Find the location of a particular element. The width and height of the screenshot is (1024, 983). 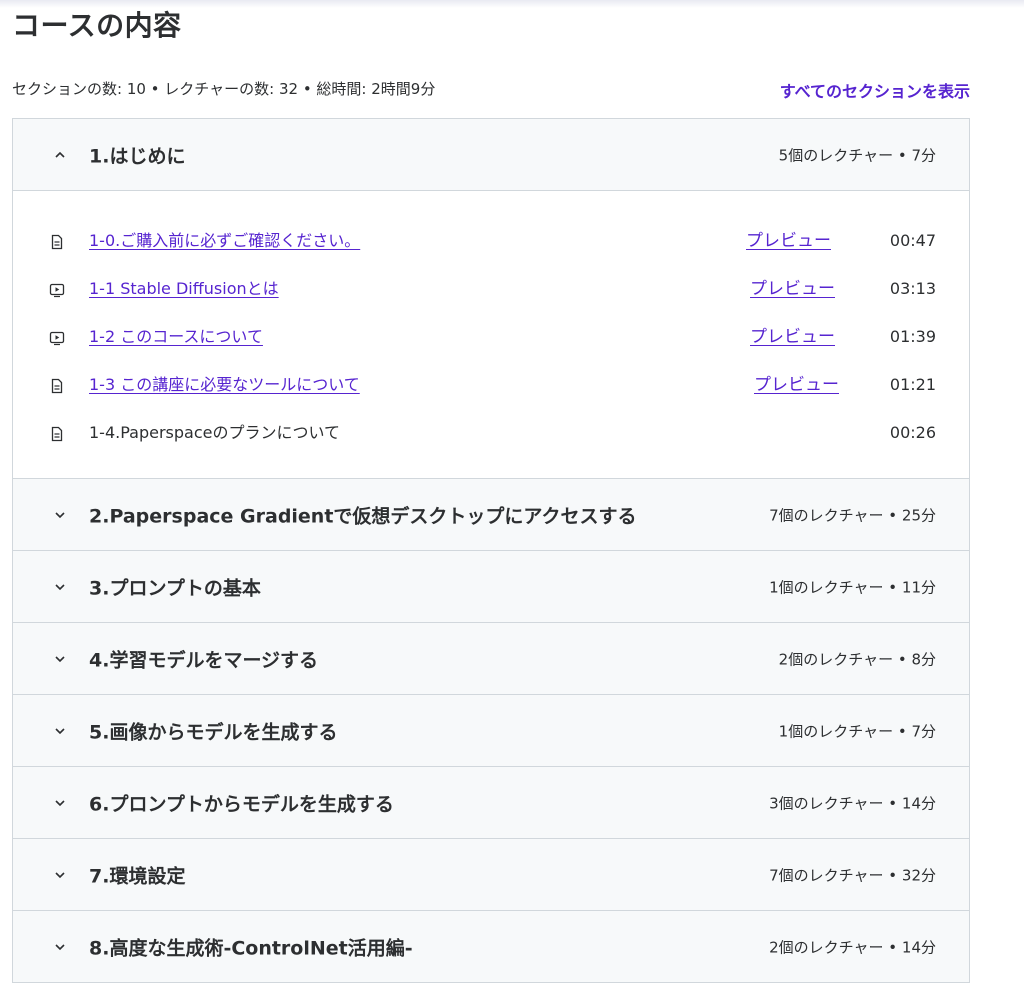

lecture-duration: 03:13 is located at coordinates (912, 288).